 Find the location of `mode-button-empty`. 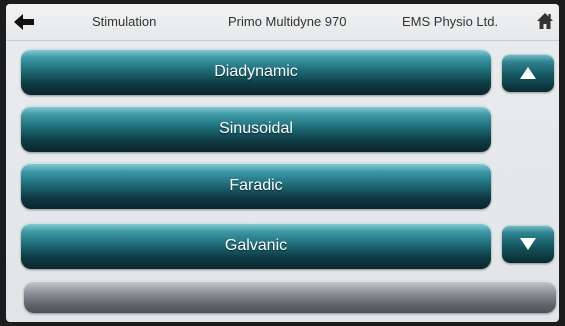

mode-button-empty is located at coordinates (290, 297).